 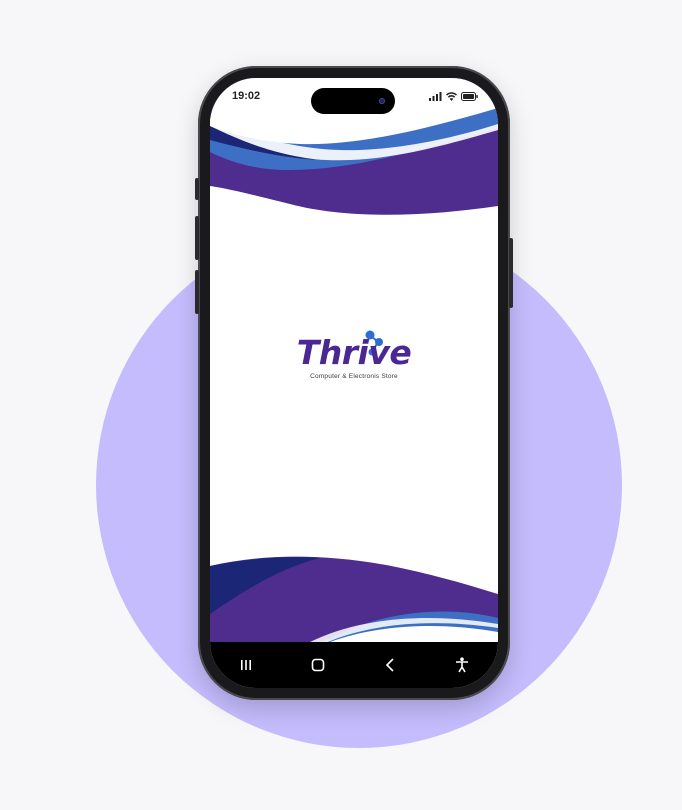 What do you see at coordinates (354, 599) in the screenshot?
I see `bottom-wave` at bounding box center [354, 599].